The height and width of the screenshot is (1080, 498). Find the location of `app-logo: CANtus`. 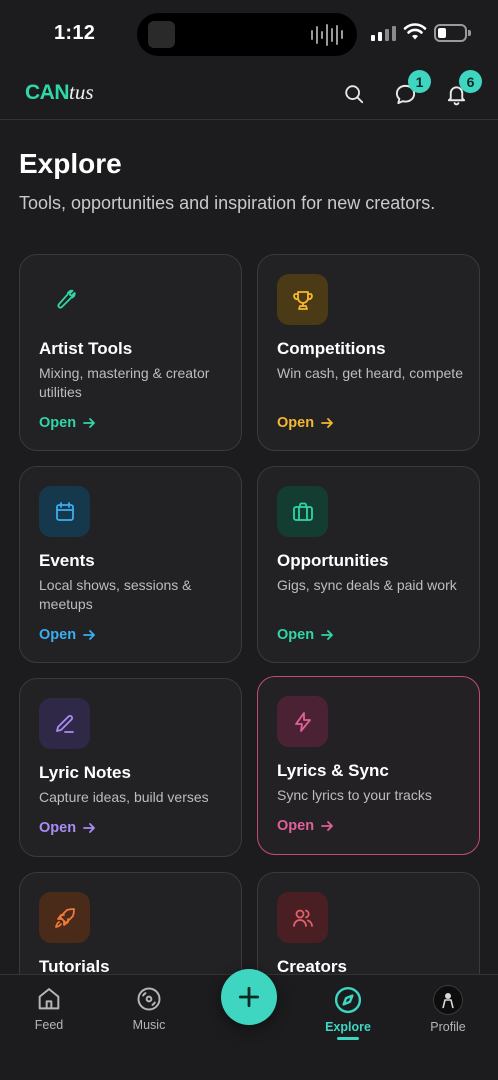

app-logo: CANtus is located at coordinates (59, 92).